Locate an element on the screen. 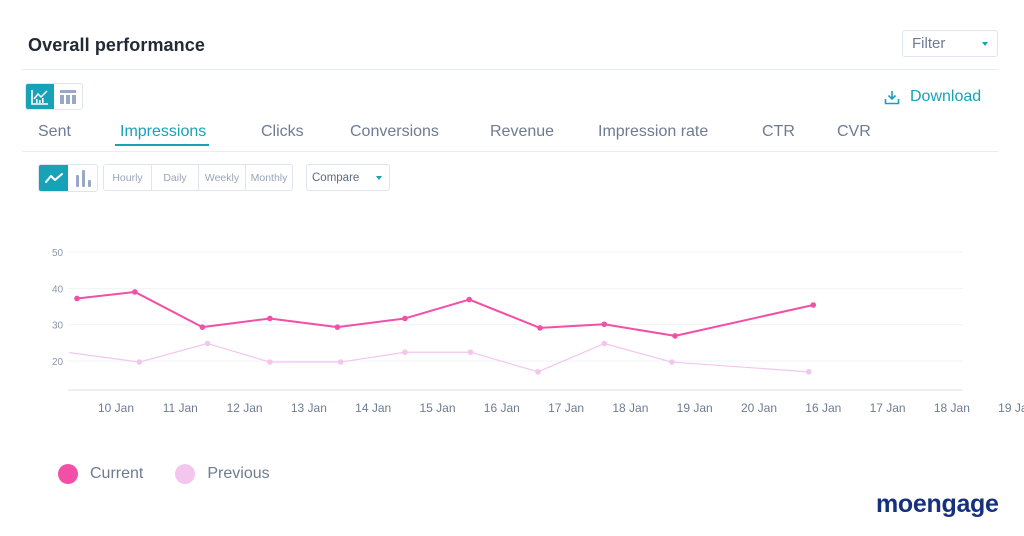 The image size is (1024, 536). tab-cvr: CVR is located at coordinates (854, 132).